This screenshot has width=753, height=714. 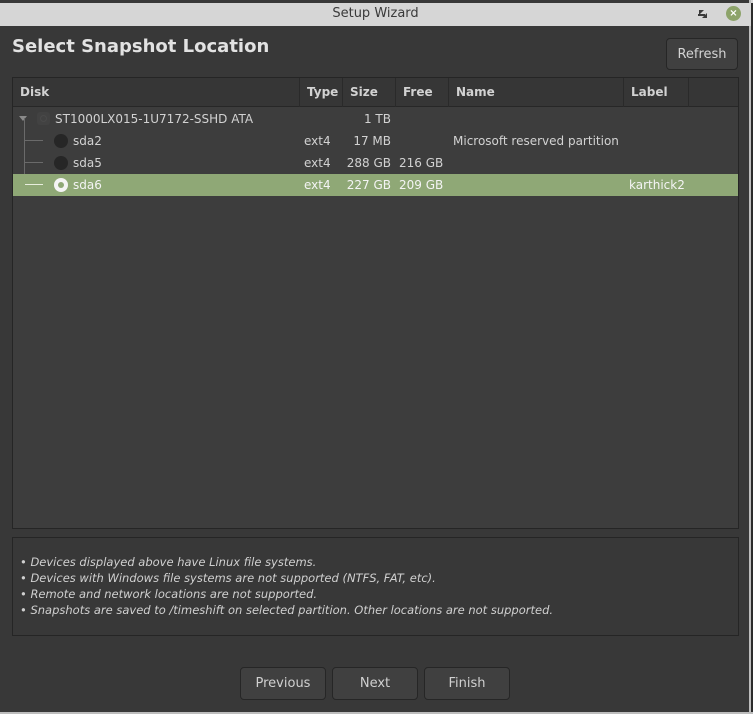 I want to click on next-button: Next, so click(x=375, y=683).